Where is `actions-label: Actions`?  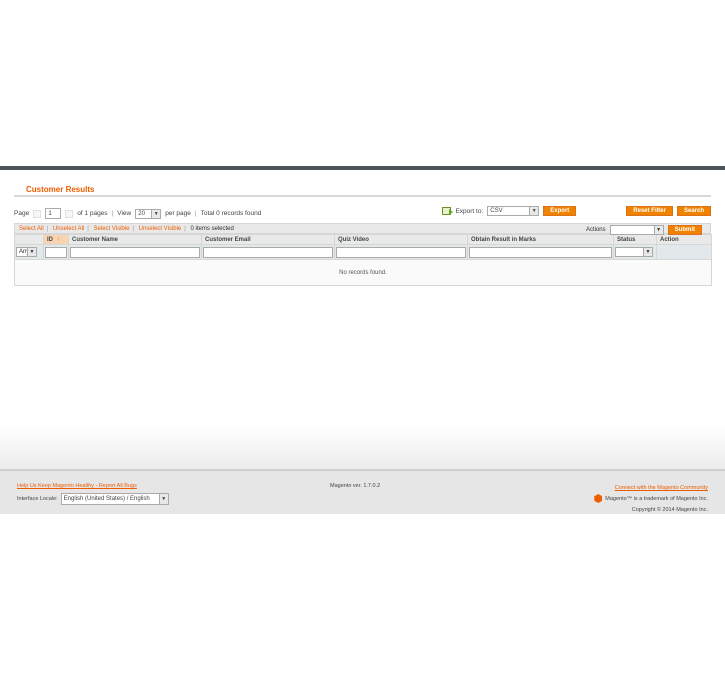 actions-label: Actions is located at coordinates (595, 230).